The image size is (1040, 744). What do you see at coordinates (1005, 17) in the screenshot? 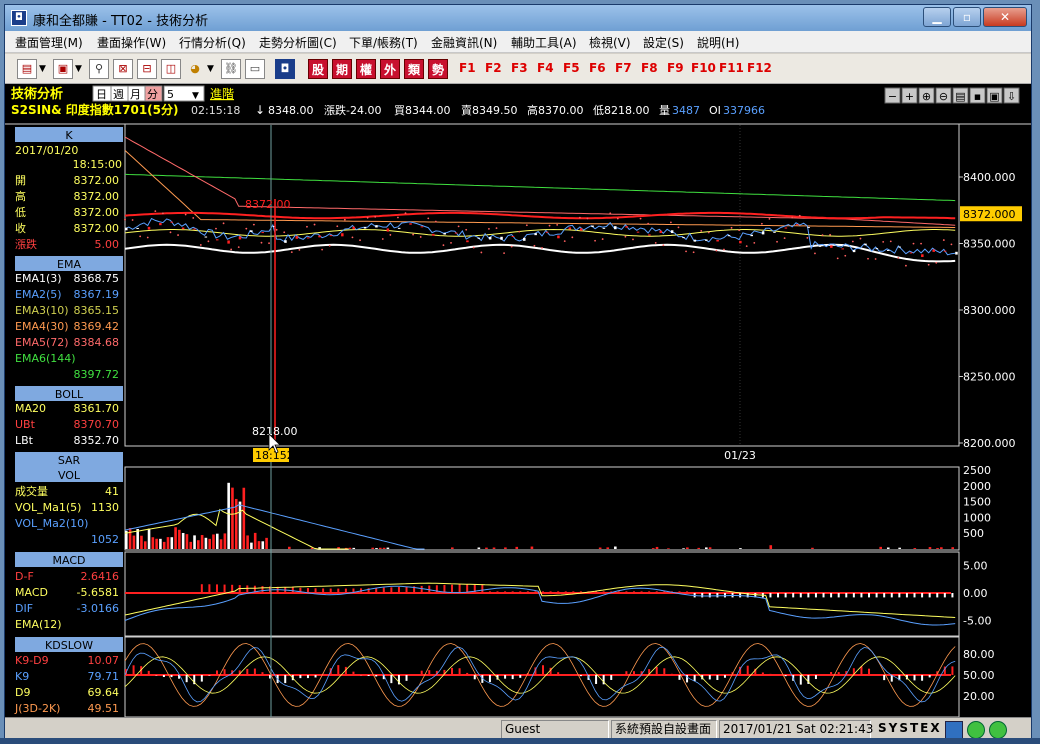
I see `close-button: ✕` at bounding box center [1005, 17].